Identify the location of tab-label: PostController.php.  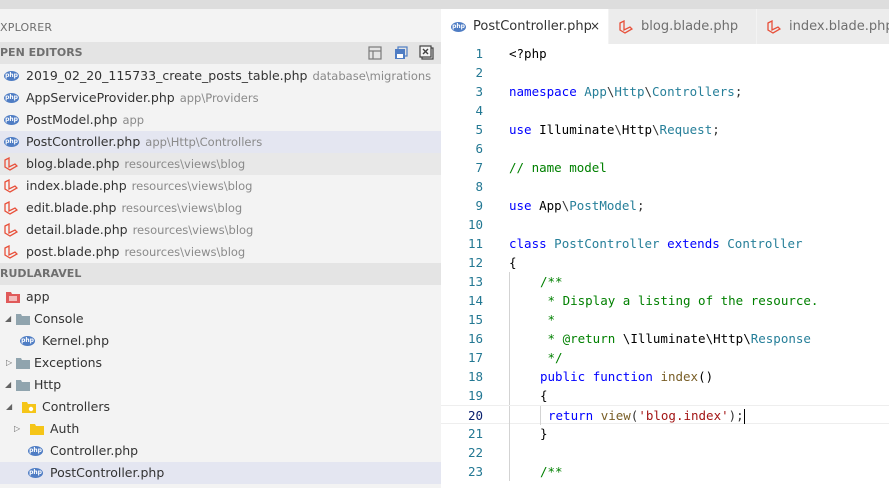
(532, 26).